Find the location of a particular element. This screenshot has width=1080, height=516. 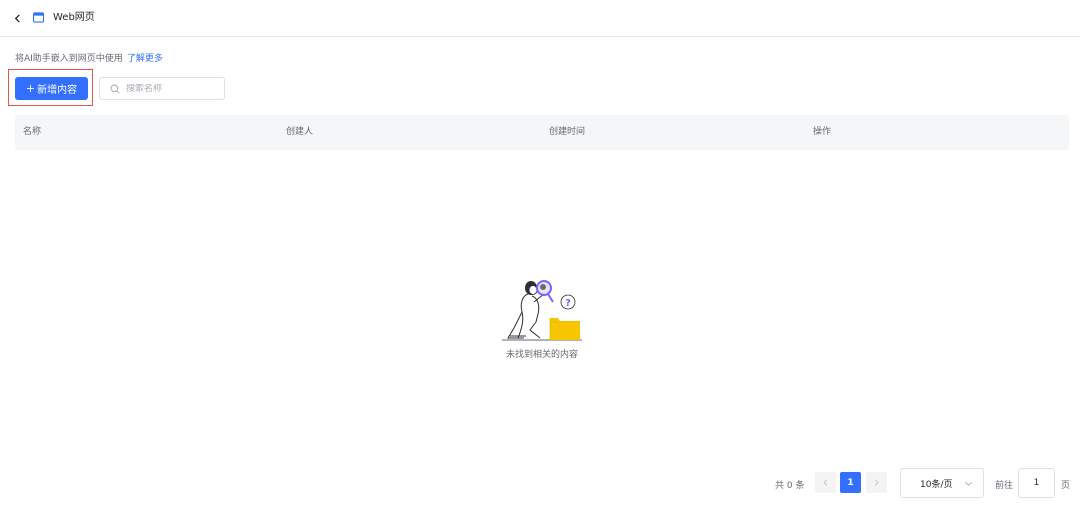

browser-window-icon is located at coordinates (38, 17).